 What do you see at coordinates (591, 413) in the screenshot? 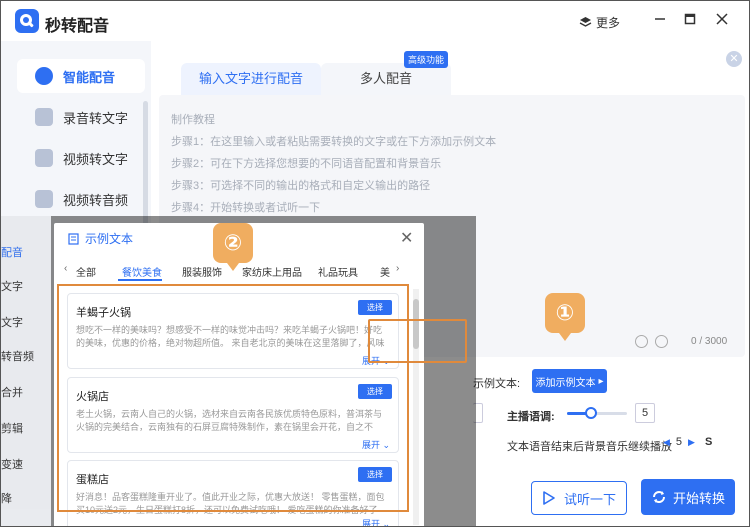
I see `tone-slider-handle` at bounding box center [591, 413].